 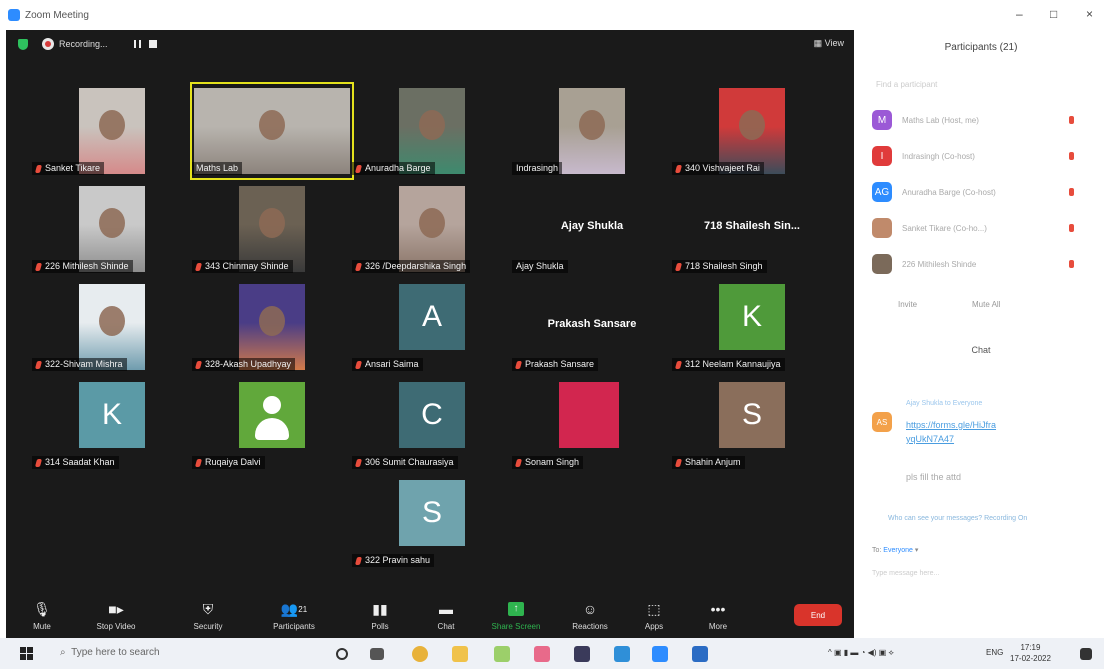 What do you see at coordinates (1086, 654) in the screenshot?
I see `notifications-icon` at bounding box center [1086, 654].